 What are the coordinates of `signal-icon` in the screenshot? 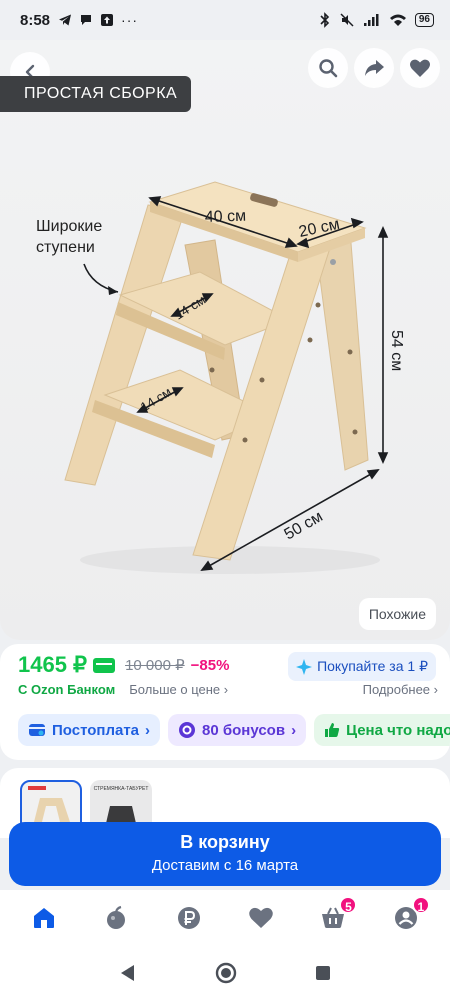 It's located at (371, 20).